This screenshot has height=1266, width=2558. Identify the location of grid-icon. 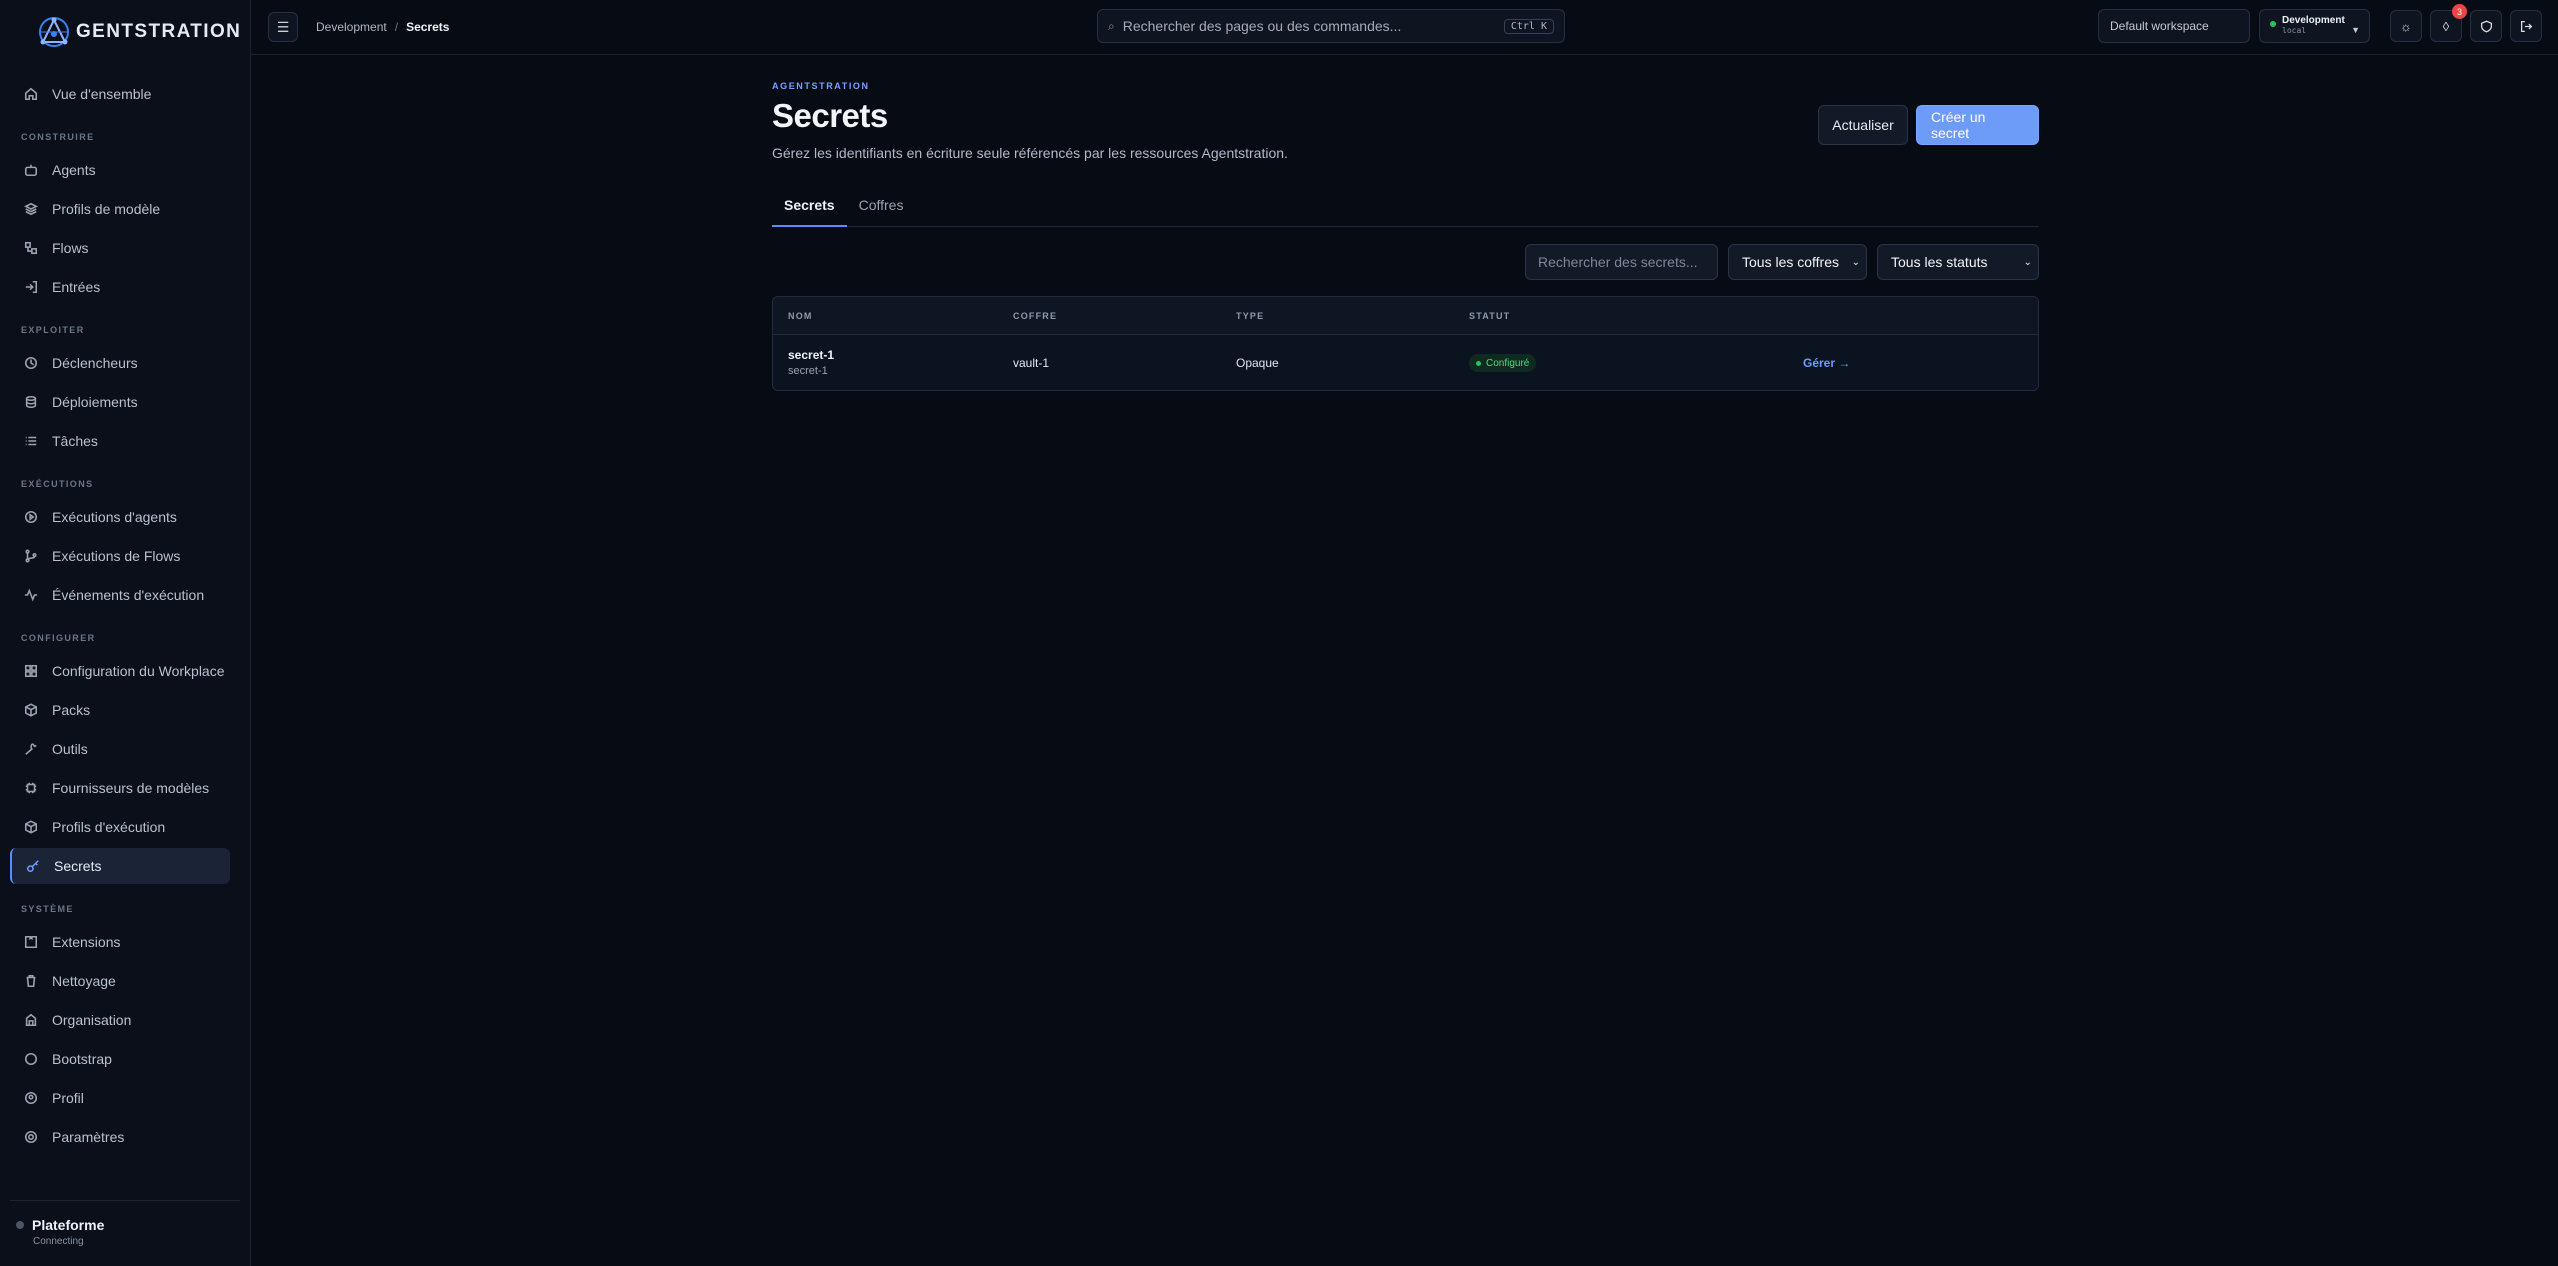
(31, 671).